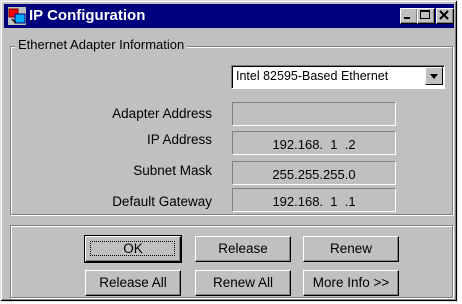 This screenshot has width=462, height=304. I want to click on renew-button-label: Renew, so click(351, 248).